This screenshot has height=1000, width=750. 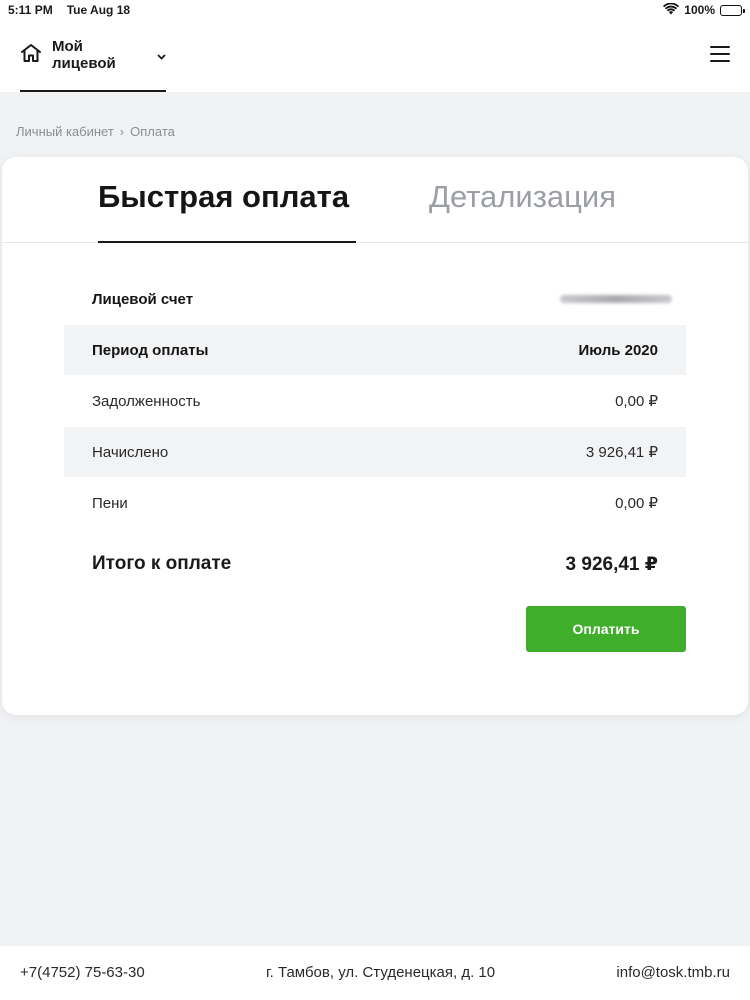 What do you see at coordinates (522, 211) in the screenshot?
I see `tab-details: Детализация` at bounding box center [522, 211].